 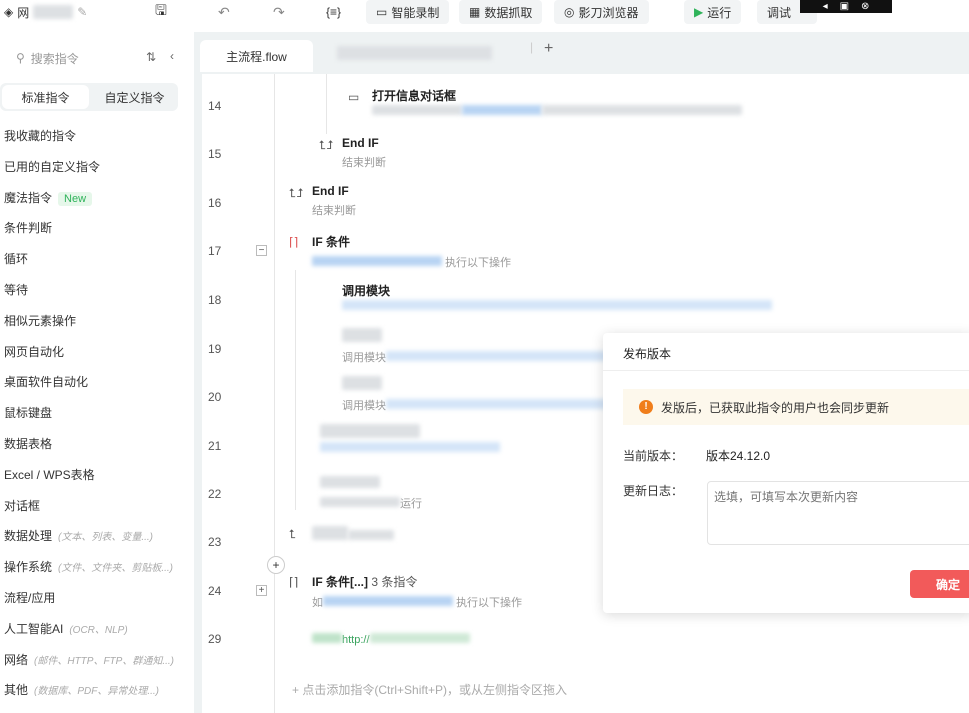 What do you see at coordinates (16, 659) in the screenshot?
I see `sidebar-item-label: 网络` at bounding box center [16, 659].